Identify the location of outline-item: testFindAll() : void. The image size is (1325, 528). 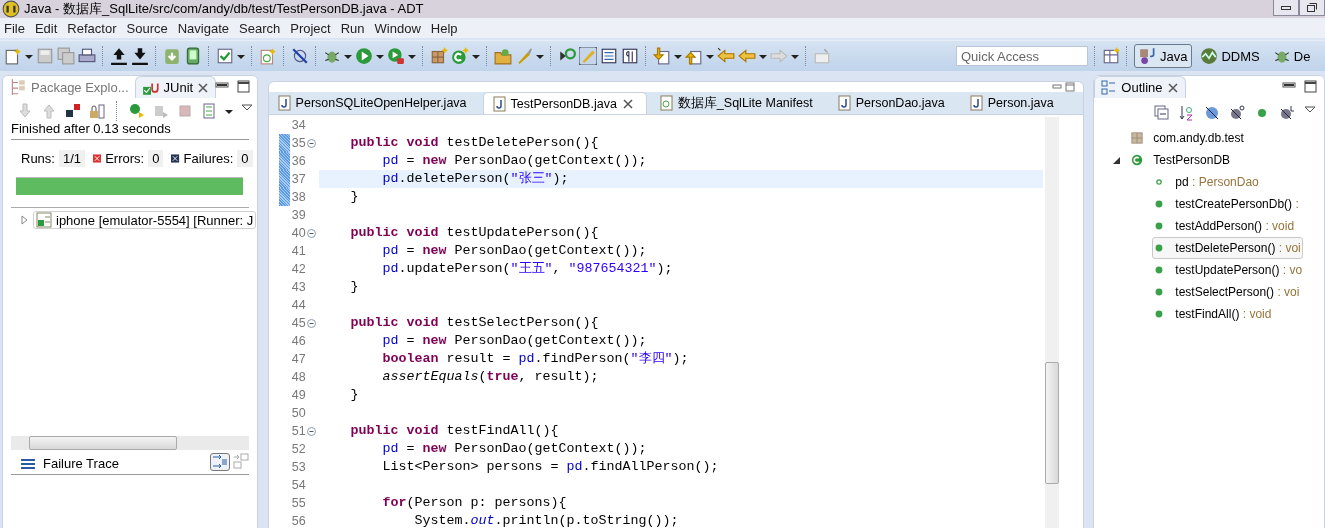
(1213, 314).